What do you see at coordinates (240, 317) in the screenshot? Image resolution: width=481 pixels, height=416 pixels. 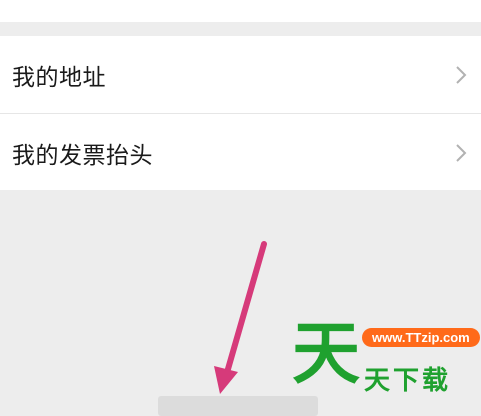 I see `annotation-arrow` at bounding box center [240, 317].